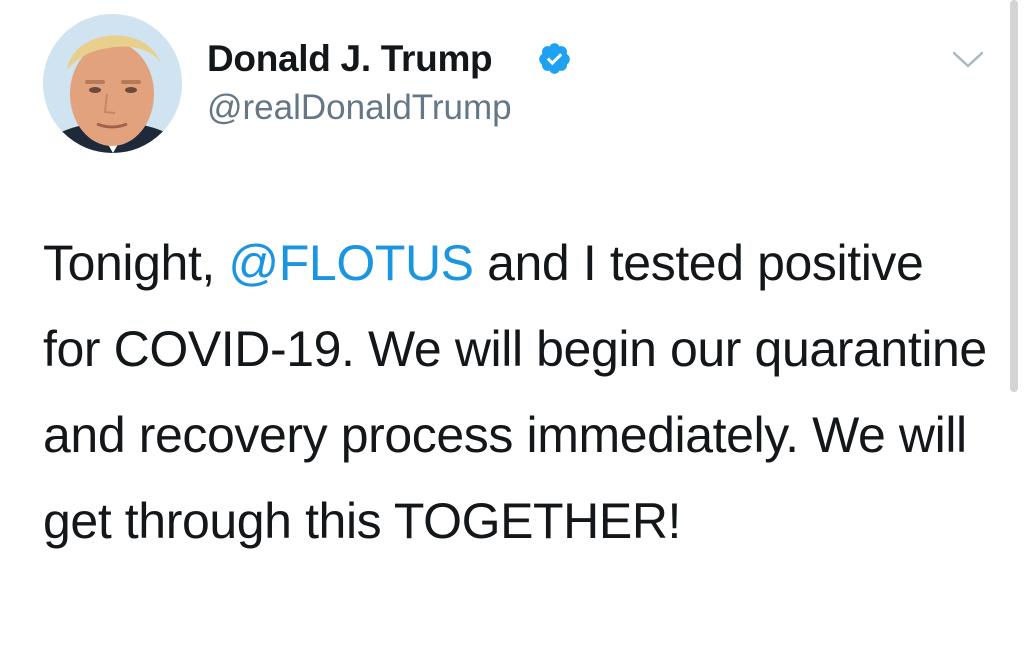 The image size is (1024, 661). Describe the element at coordinates (350, 59) in the screenshot. I see `display-name: Donald J. Trump` at that location.